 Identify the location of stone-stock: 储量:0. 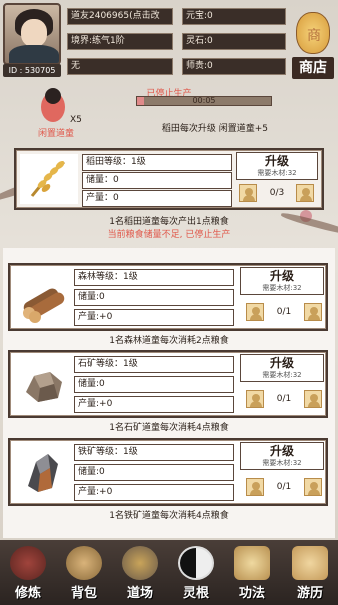
(154, 384).